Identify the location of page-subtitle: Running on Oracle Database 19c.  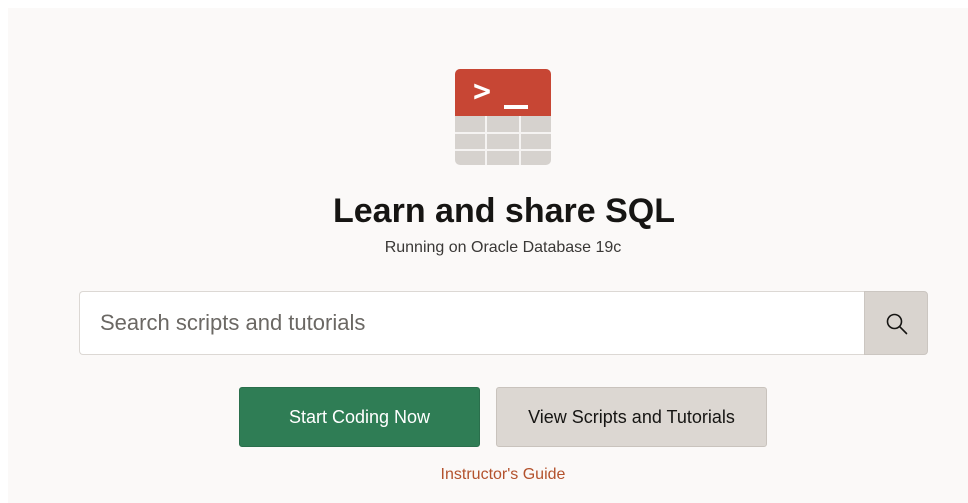
(503, 247).